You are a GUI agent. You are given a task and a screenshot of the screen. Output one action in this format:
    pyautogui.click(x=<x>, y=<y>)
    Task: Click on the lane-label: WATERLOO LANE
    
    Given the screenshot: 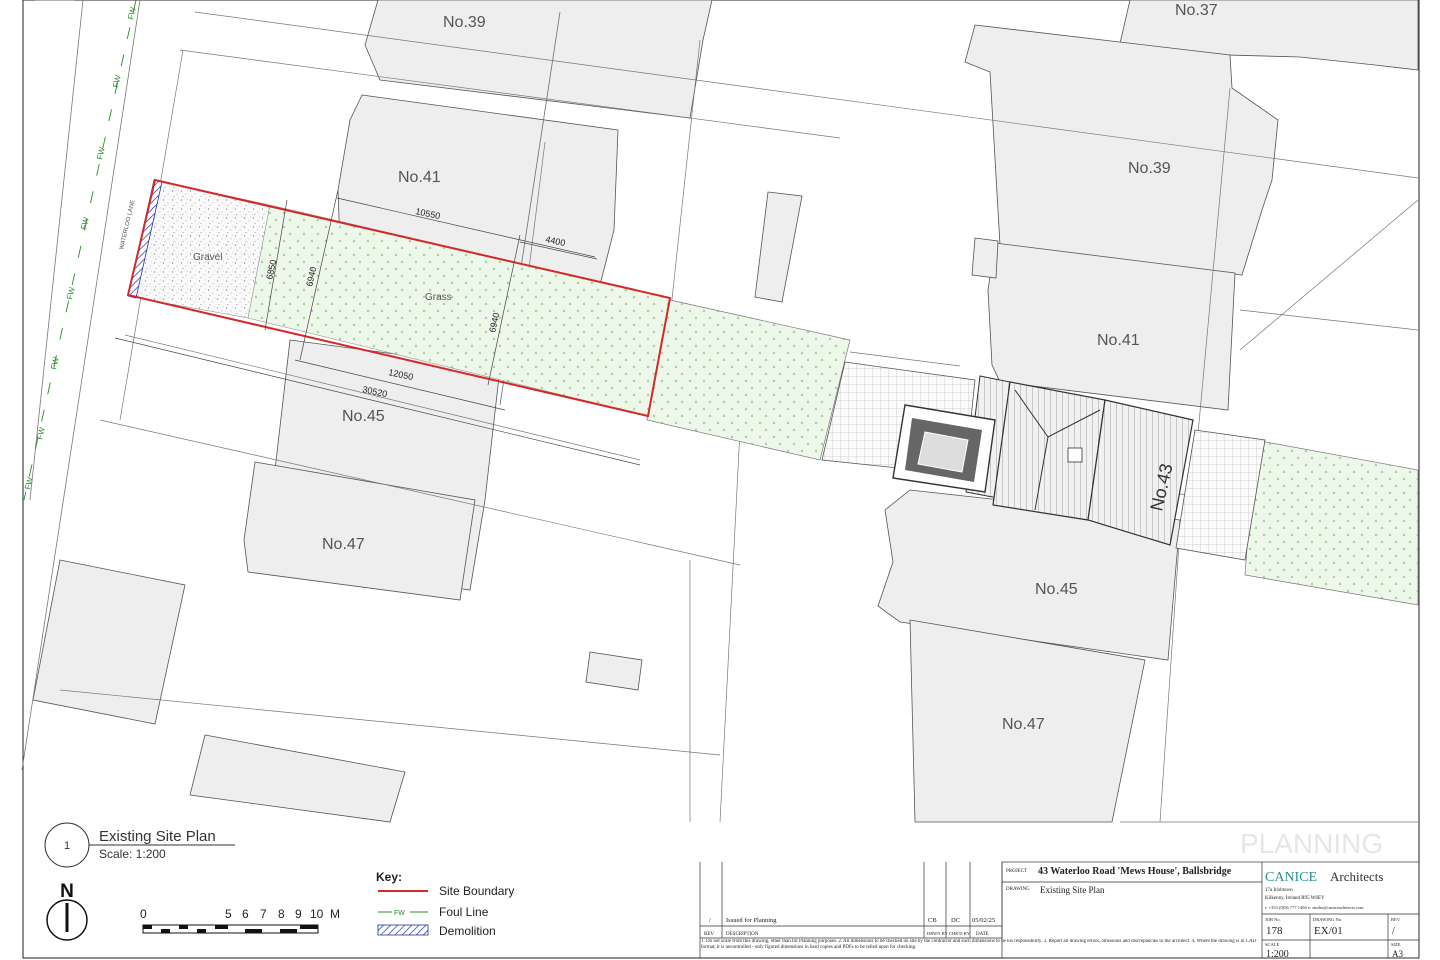 What is the action you would take?
    pyautogui.click(x=127, y=224)
    